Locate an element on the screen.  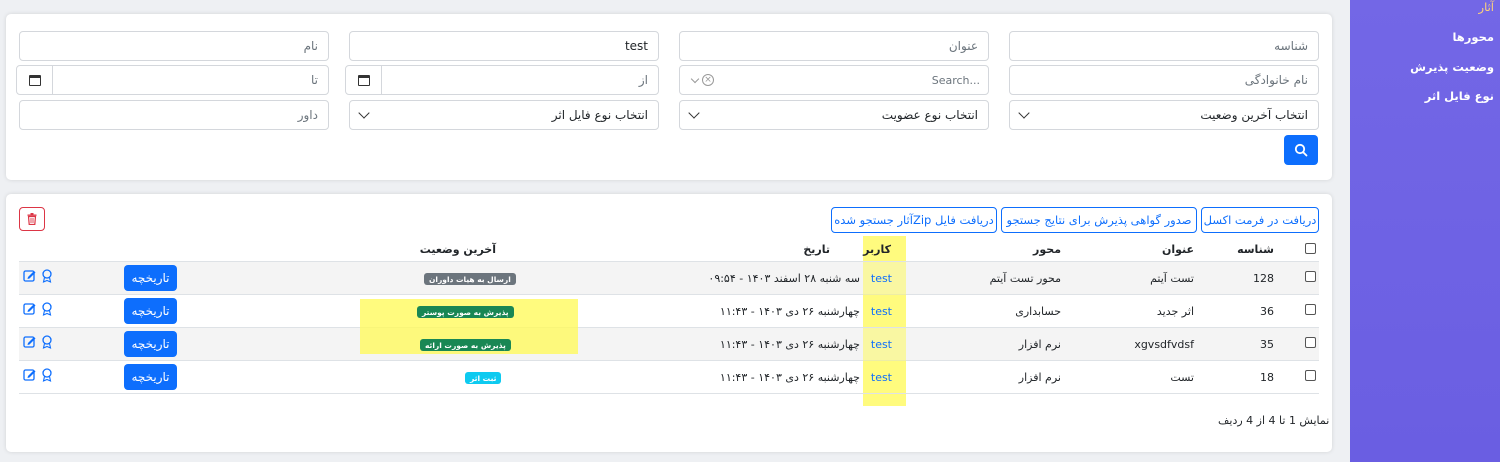
from-placeholder: از is located at coordinates (643, 80).